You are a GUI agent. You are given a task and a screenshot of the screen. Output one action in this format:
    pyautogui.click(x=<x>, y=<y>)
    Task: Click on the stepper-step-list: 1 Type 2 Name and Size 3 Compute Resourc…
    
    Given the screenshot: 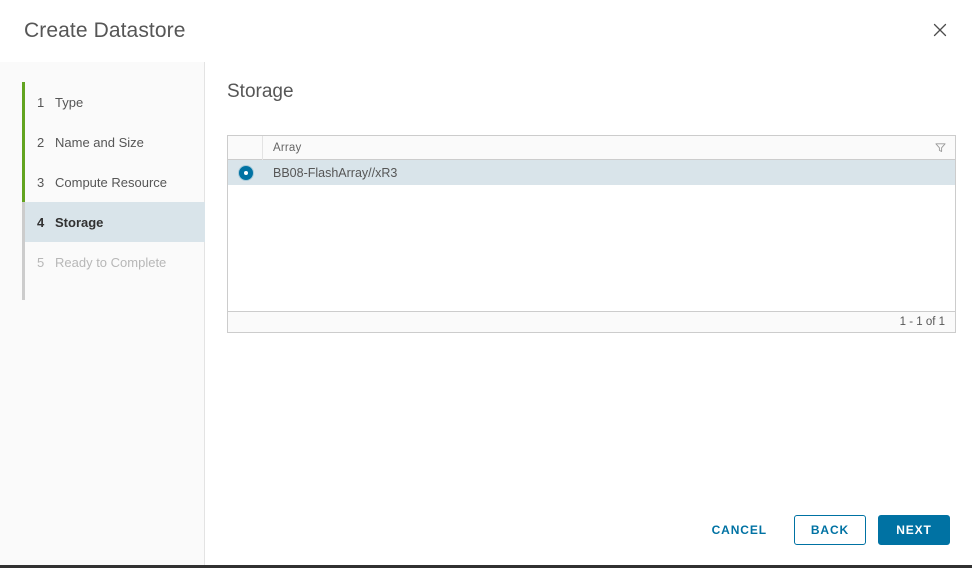 What is the action you would take?
    pyautogui.click(x=115, y=182)
    